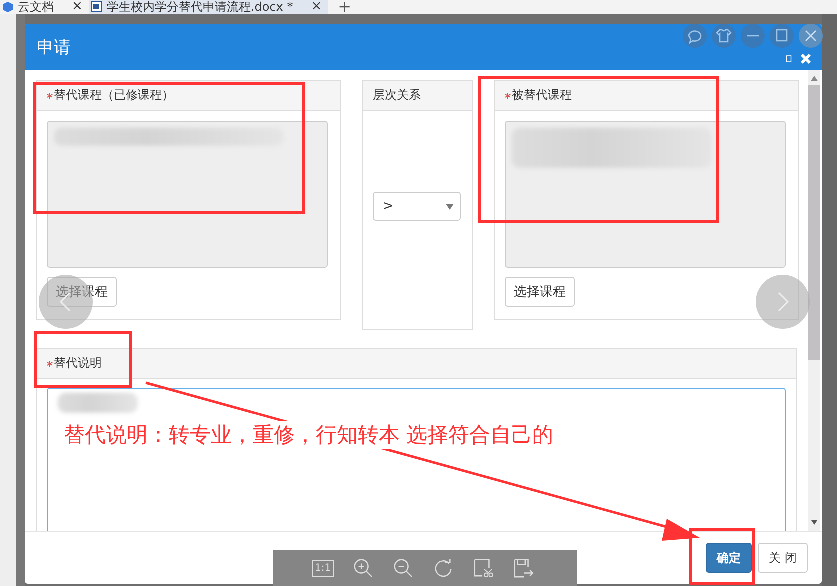 This screenshot has height=586, width=837. I want to click on tab-label: 云文档, so click(36, 7).